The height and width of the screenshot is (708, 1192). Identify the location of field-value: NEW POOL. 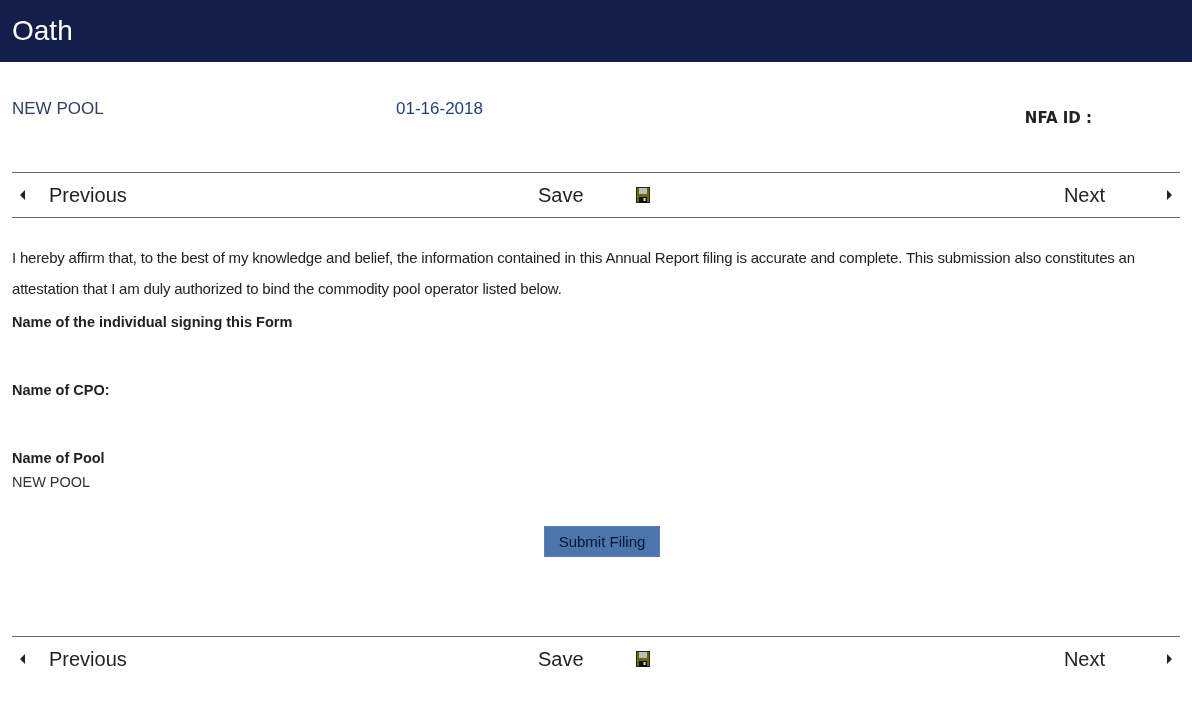
(52, 482).